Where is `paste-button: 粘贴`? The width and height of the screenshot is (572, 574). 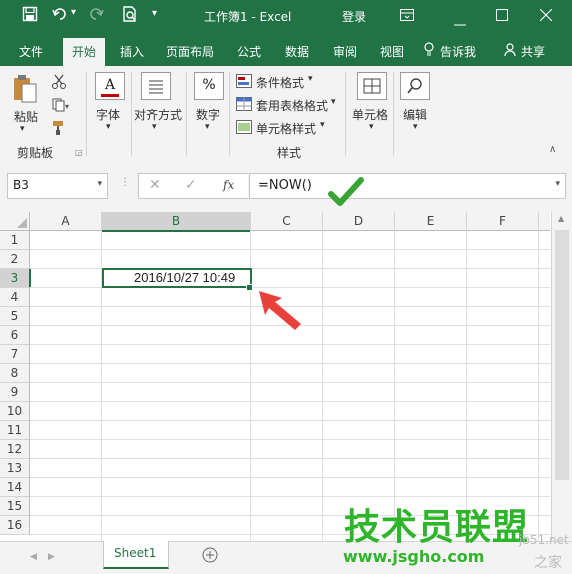
paste-button: 粘贴 is located at coordinates (26, 116).